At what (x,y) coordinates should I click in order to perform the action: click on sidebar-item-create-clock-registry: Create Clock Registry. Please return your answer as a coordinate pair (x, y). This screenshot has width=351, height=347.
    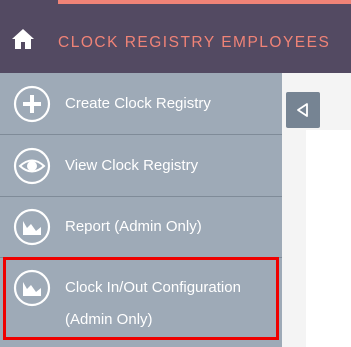
    Looking at the image, I should click on (141, 104).